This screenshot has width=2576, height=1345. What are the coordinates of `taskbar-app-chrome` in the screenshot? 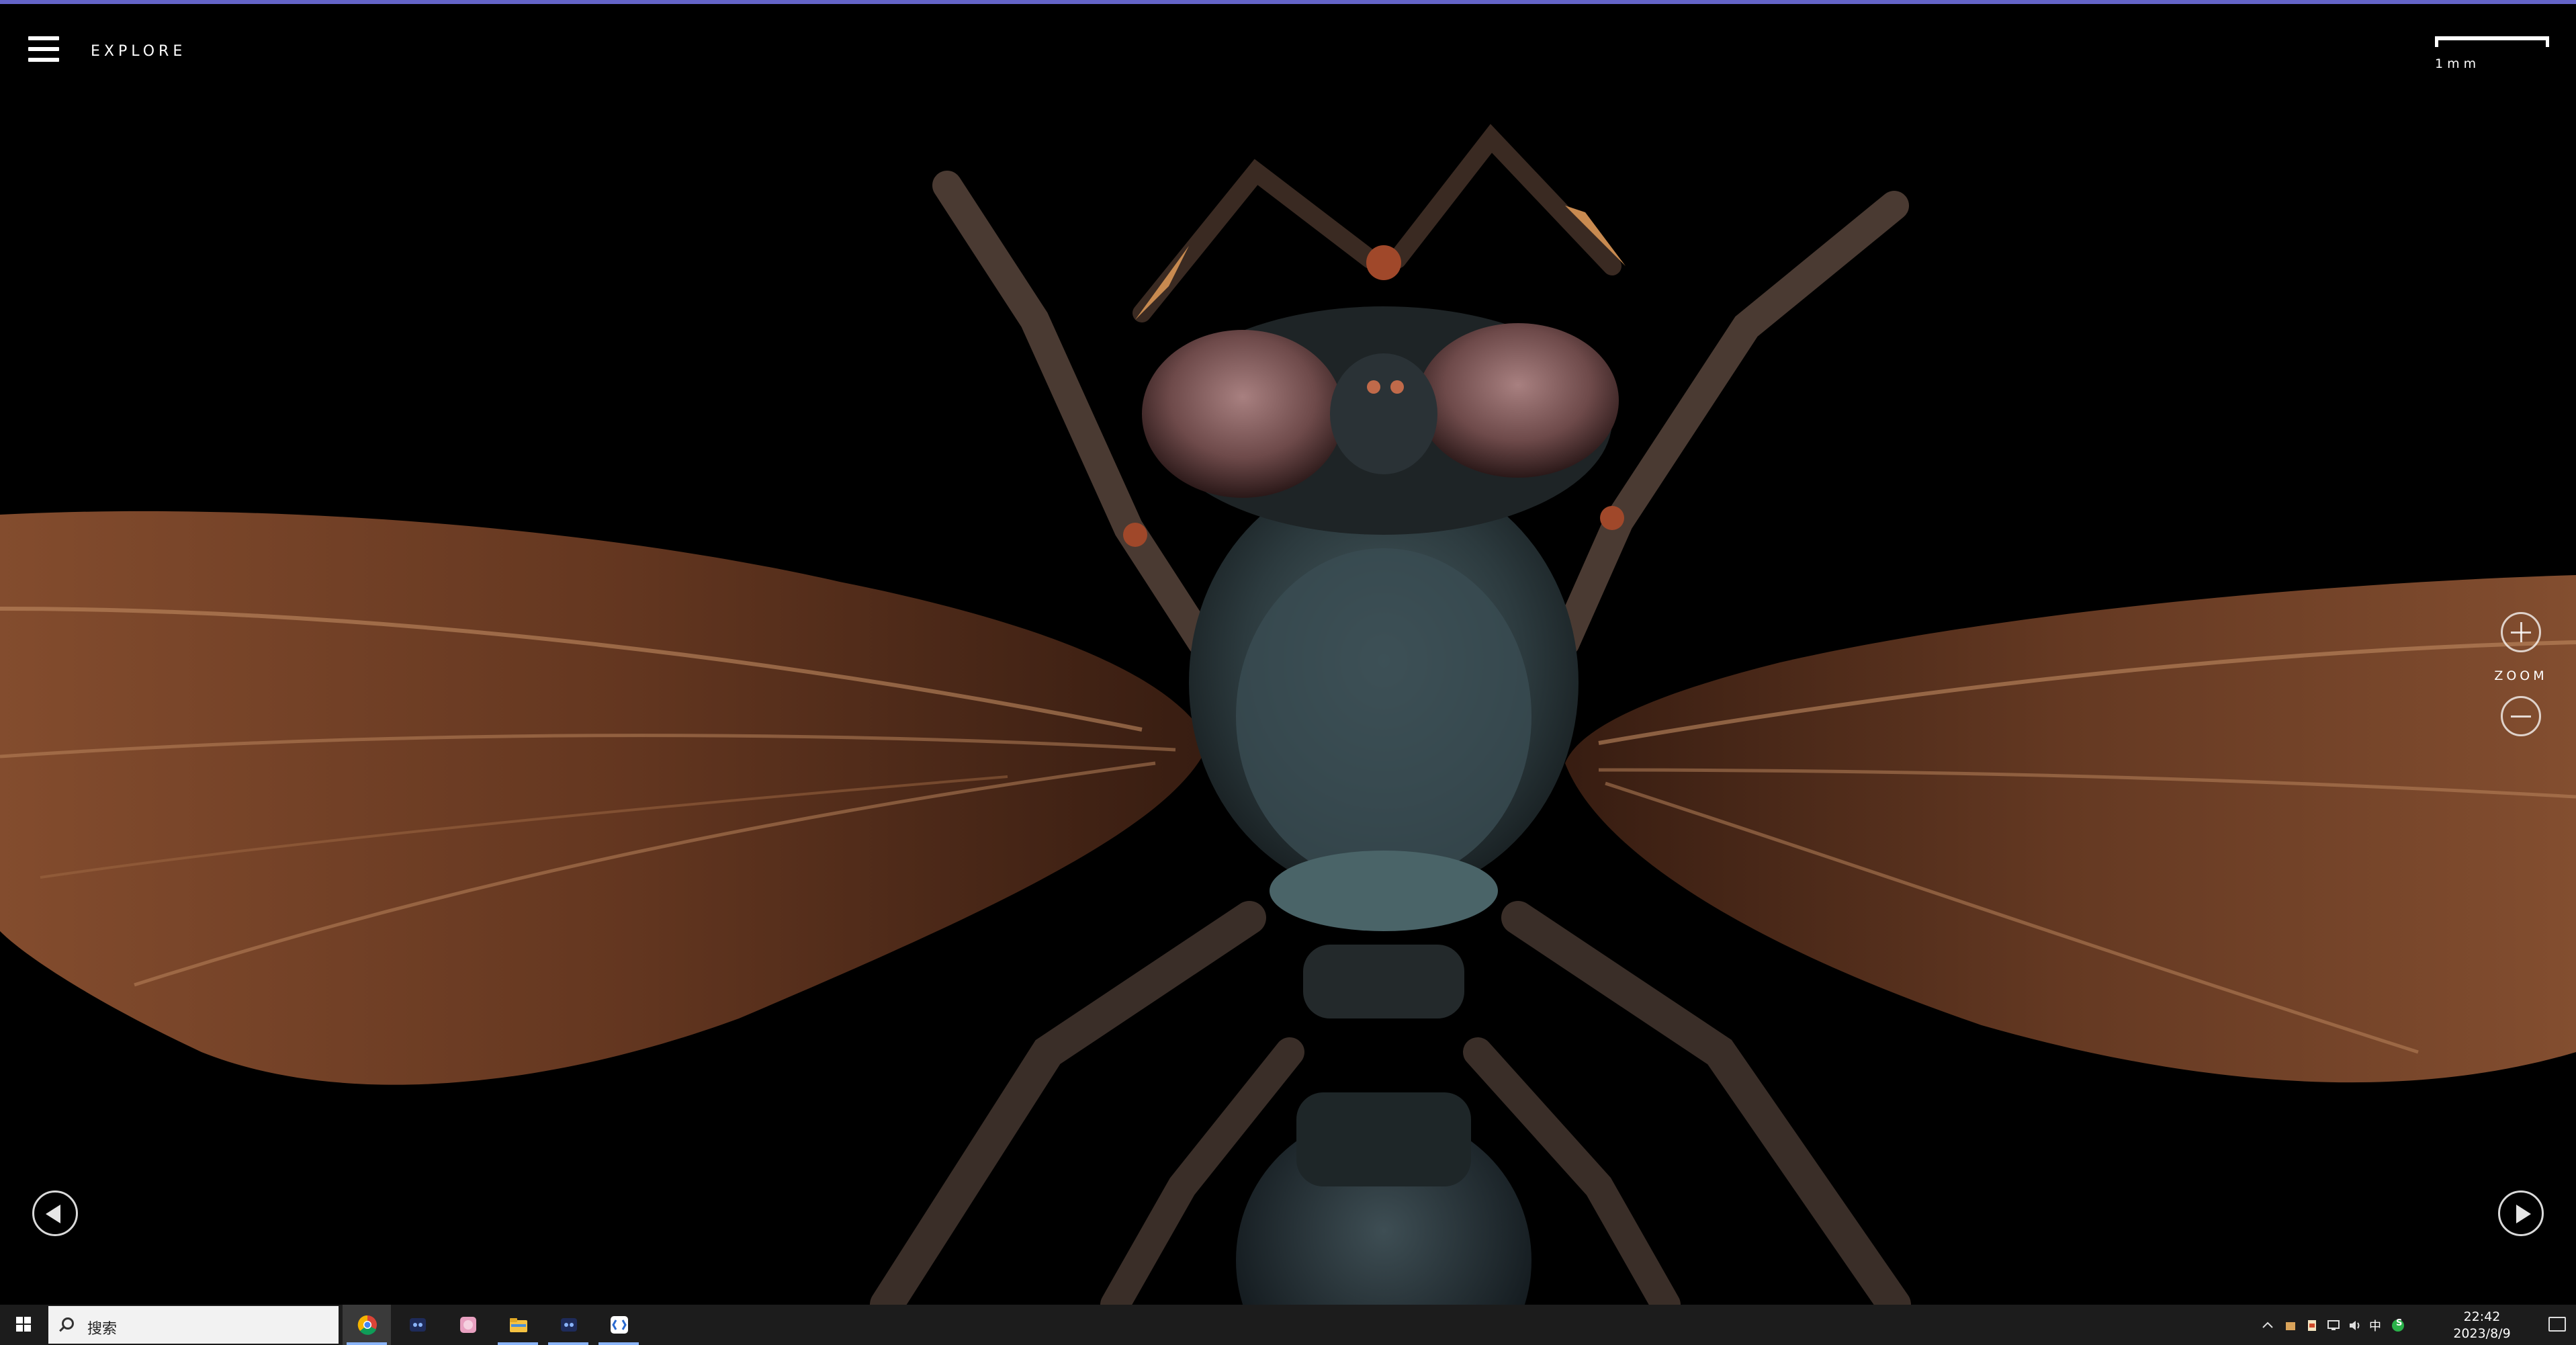 It's located at (367, 1325).